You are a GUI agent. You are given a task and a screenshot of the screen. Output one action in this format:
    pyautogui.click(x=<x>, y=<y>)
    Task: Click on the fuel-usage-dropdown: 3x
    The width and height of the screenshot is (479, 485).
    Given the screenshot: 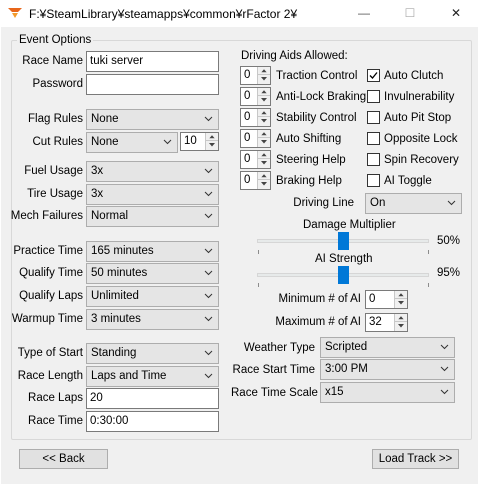 What is the action you would take?
    pyautogui.click(x=152, y=171)
    